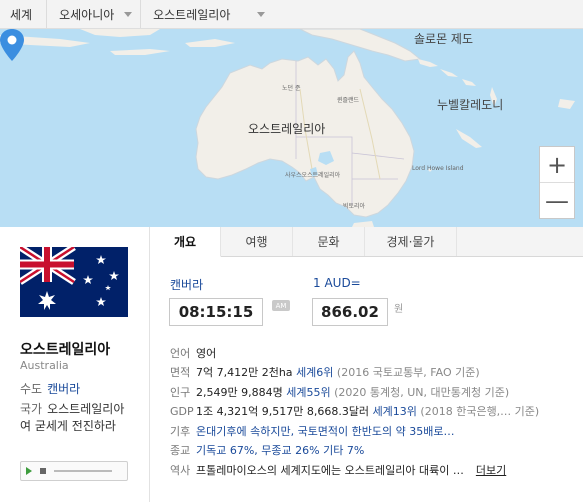  What do you see at coordinates (308, 392) in the screenshot?
I see `population-rank-link: 세계55위` at bounding box center [308, 392].